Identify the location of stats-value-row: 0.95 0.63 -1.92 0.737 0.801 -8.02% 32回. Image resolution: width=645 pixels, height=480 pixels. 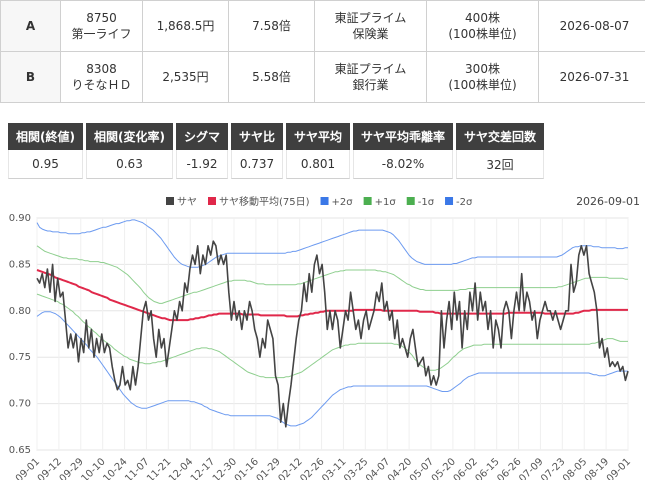
(276, 164).